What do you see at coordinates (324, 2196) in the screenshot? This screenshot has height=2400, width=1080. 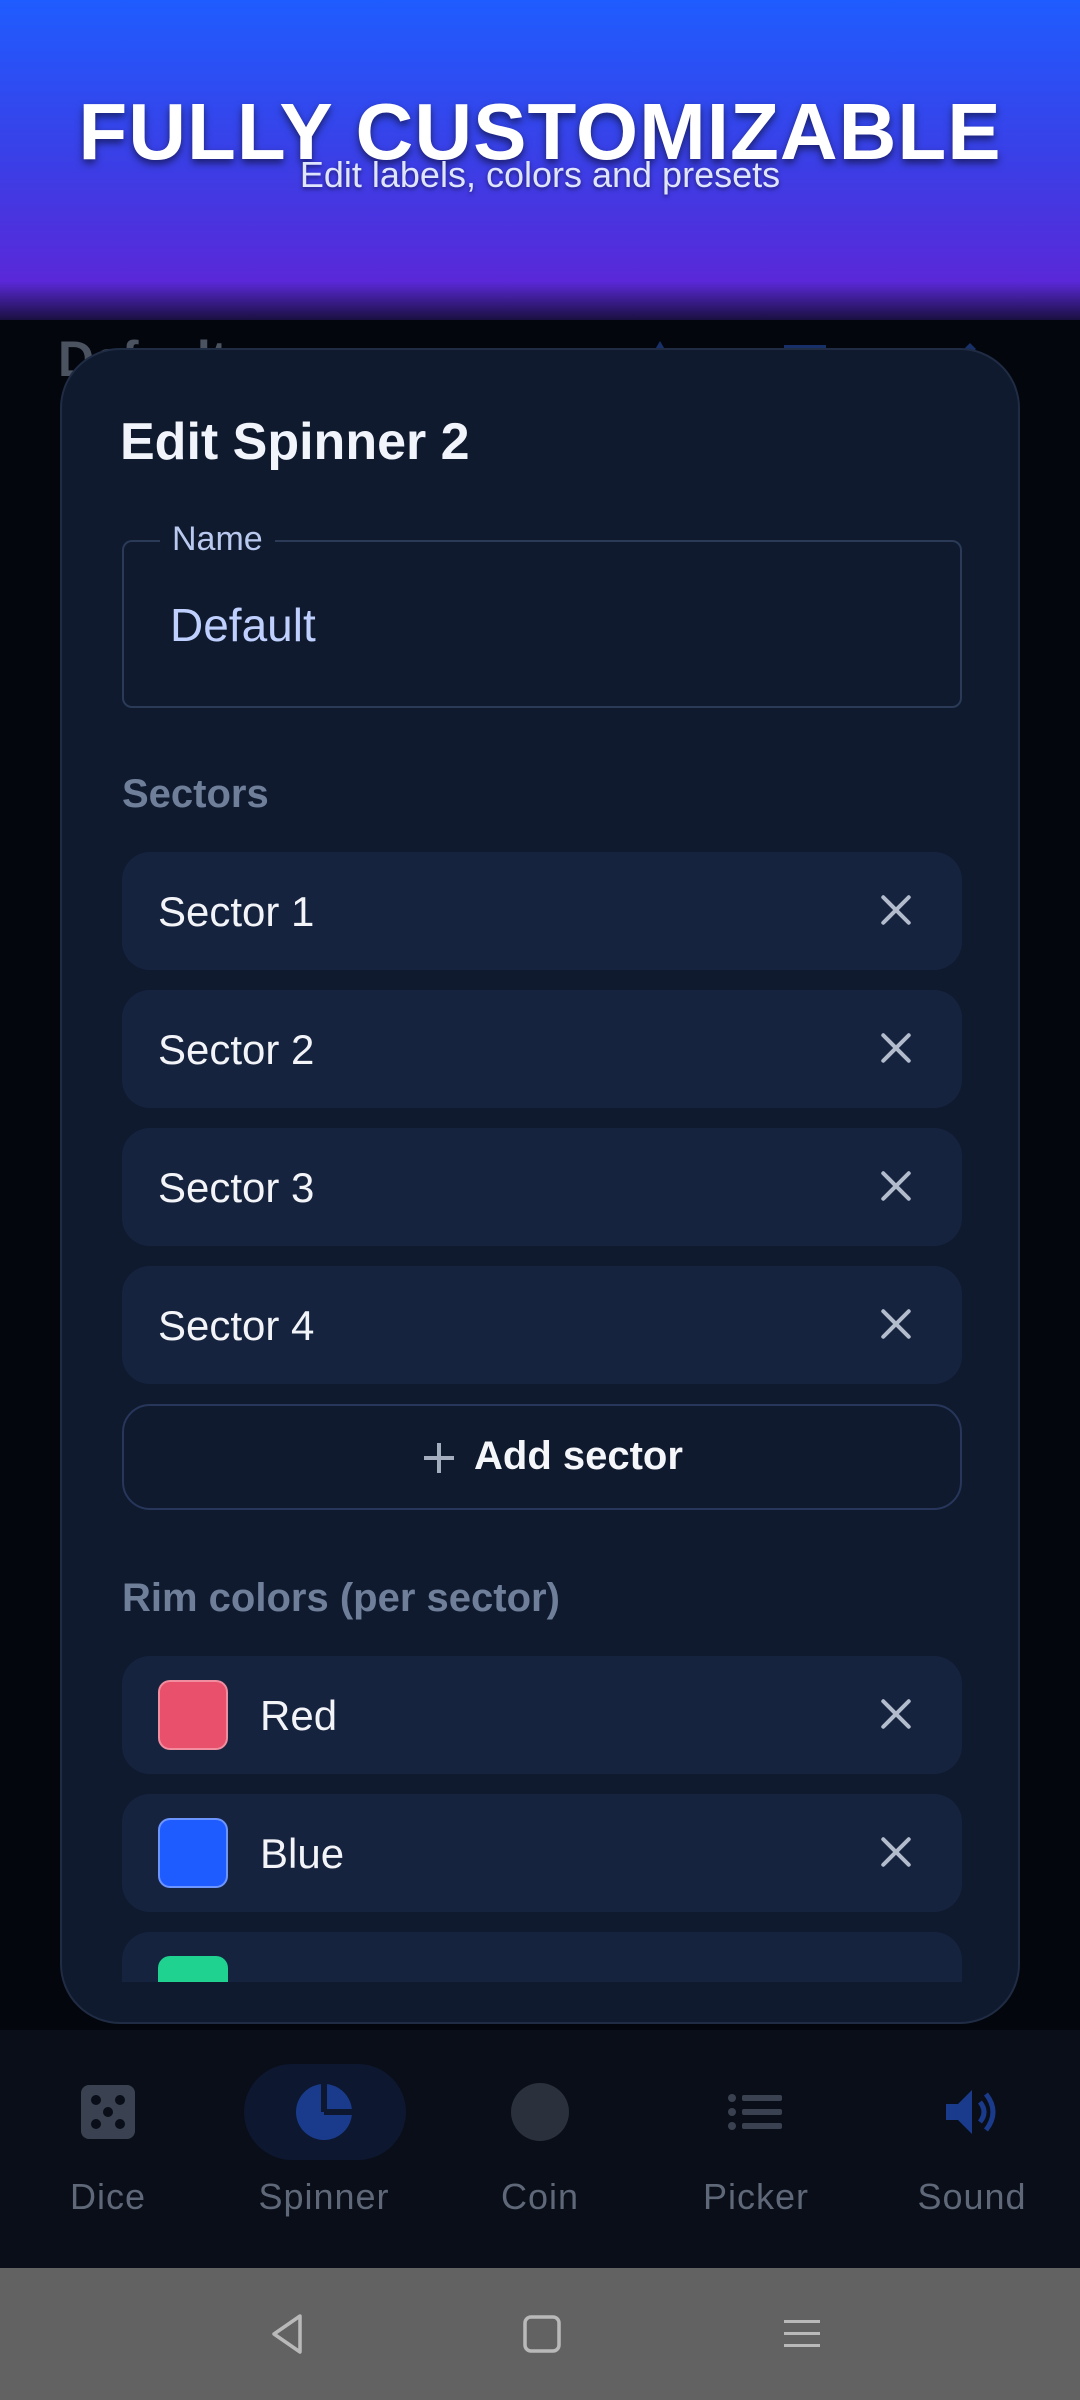 I see `nav-label-spinner: Spinner` at bounding box center [324, 2196].